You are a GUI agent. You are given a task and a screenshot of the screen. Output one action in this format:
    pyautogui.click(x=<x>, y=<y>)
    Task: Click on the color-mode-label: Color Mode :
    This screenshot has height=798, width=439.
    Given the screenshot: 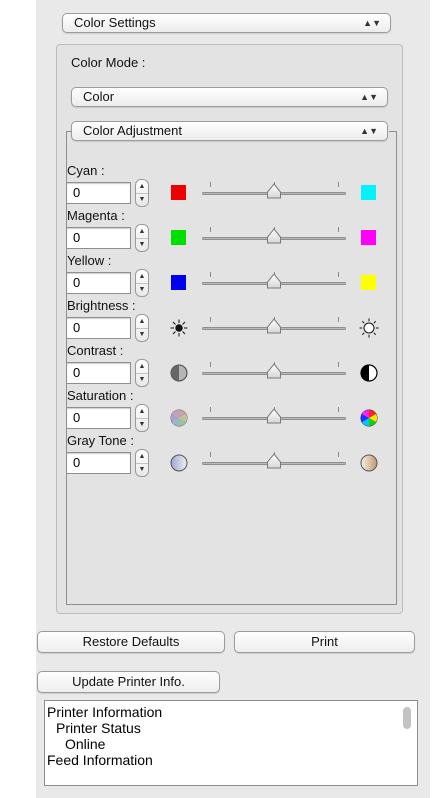 What is the action you would take?
    pyautogui.click(x=108, y=62)
    